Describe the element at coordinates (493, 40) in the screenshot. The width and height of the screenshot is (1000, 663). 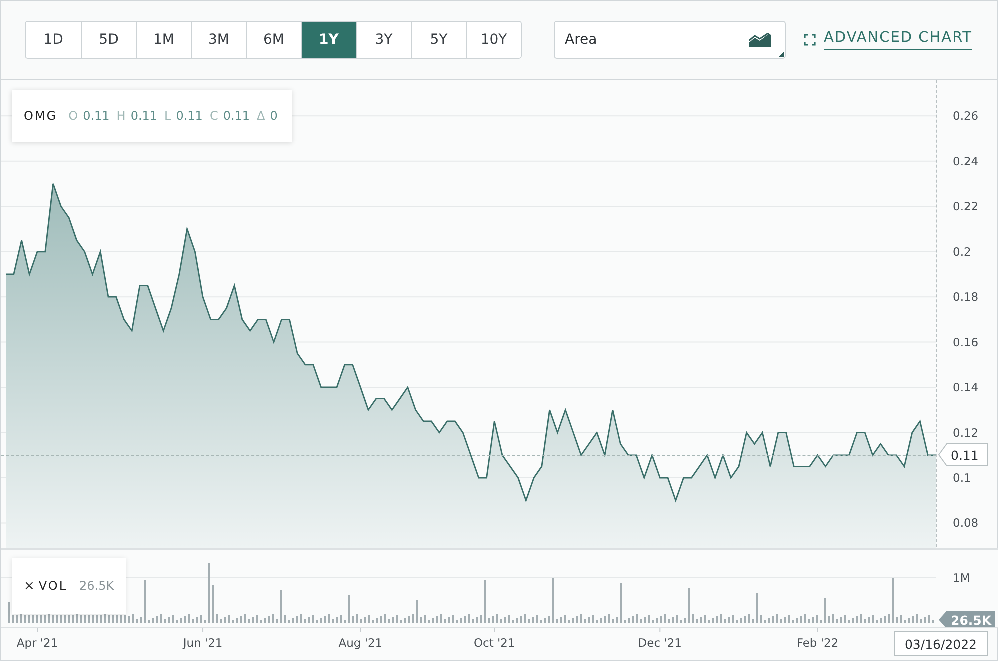
I see `range-tab: 10Y` at that location.